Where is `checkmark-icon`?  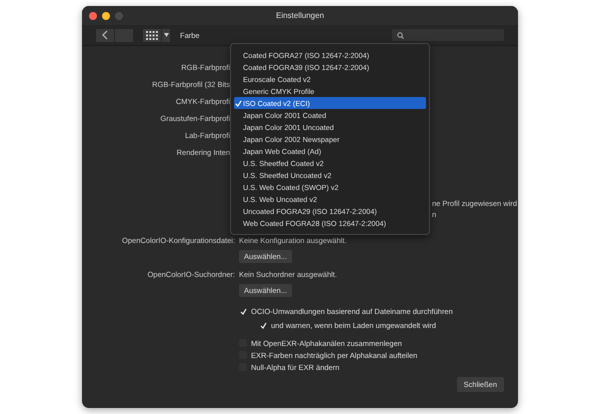
checkmark-icon is located at coordinates (238, 103).